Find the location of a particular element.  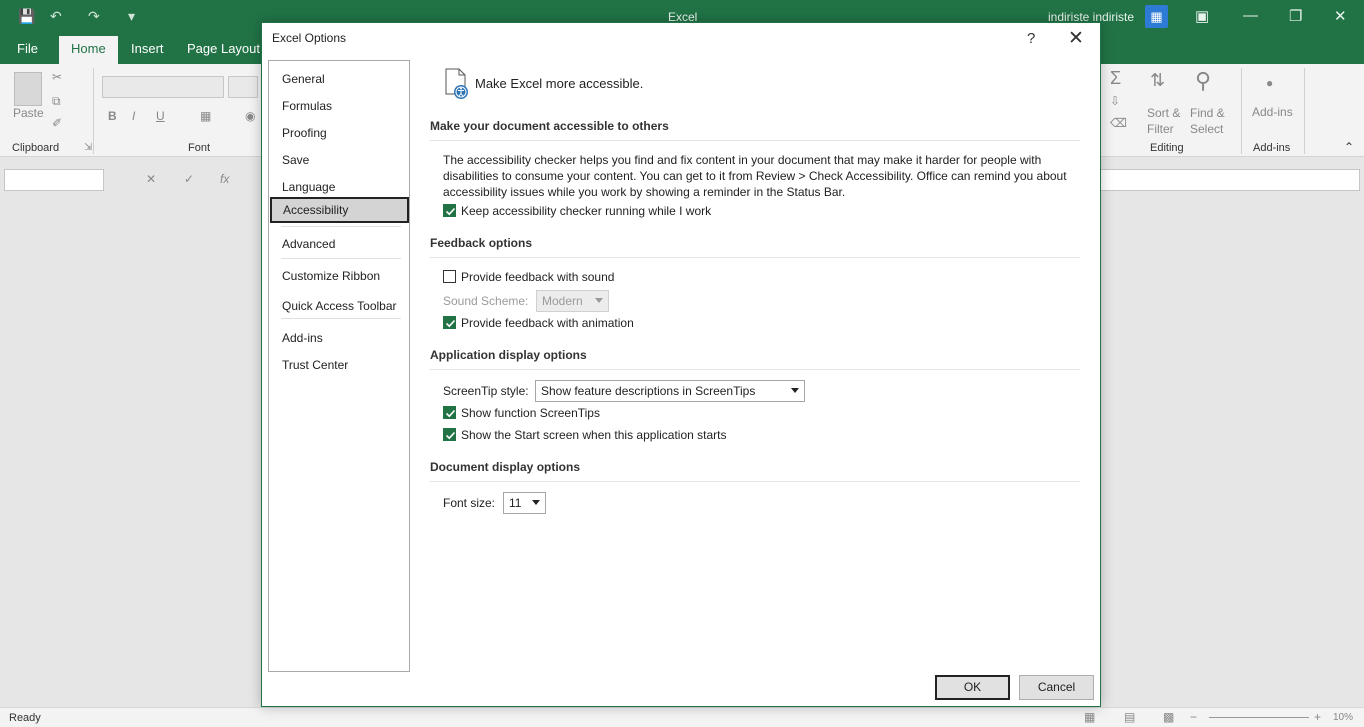

clear-icon: ⌫ is located at coordinates (1118, 123).